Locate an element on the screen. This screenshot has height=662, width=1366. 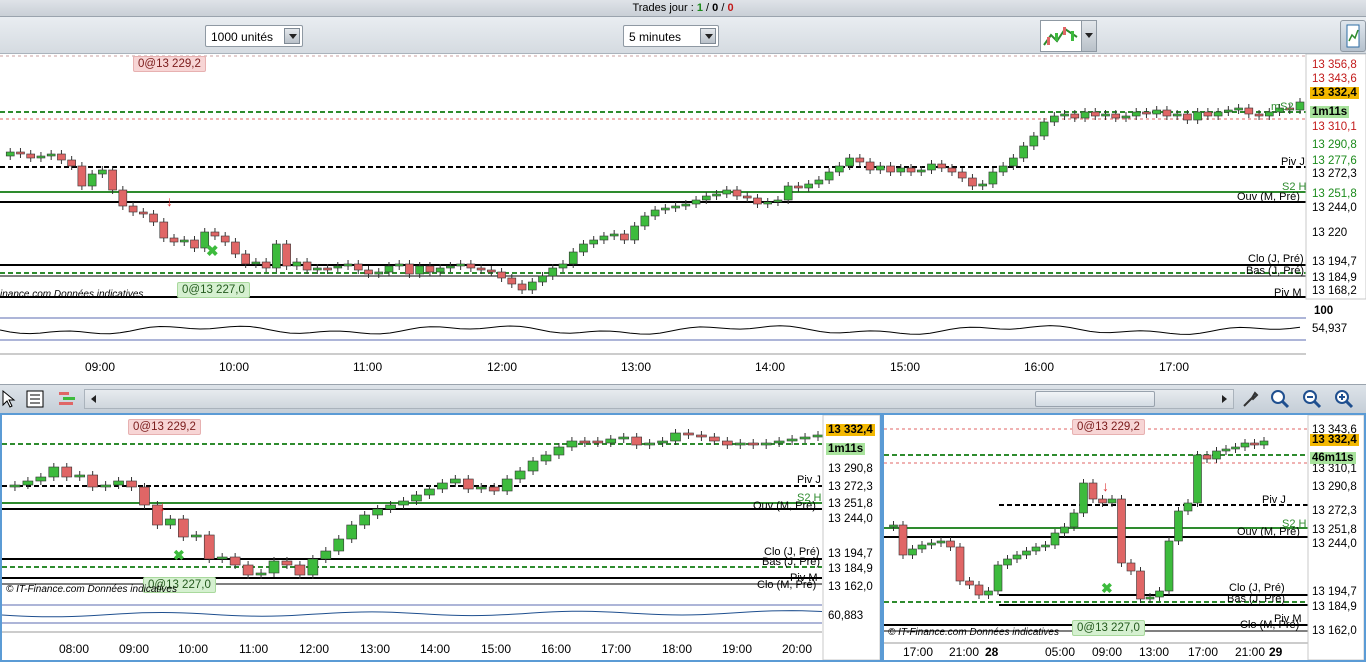
bl-price-axis-label: 13 290,8 is located at coordinates (850, 469).